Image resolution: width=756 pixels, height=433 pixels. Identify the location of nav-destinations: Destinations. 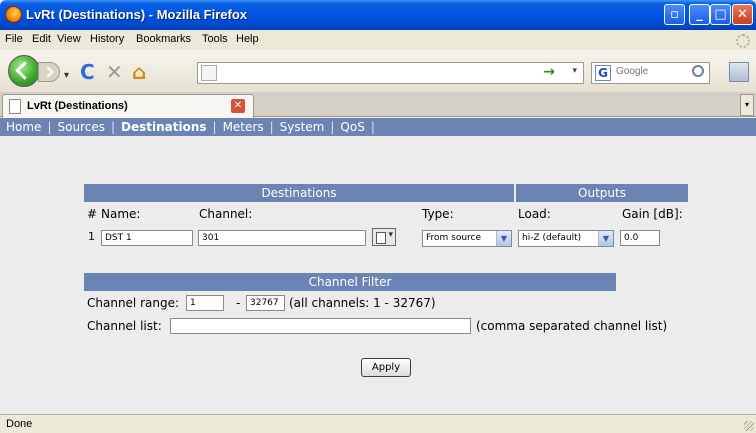
(164, 127).